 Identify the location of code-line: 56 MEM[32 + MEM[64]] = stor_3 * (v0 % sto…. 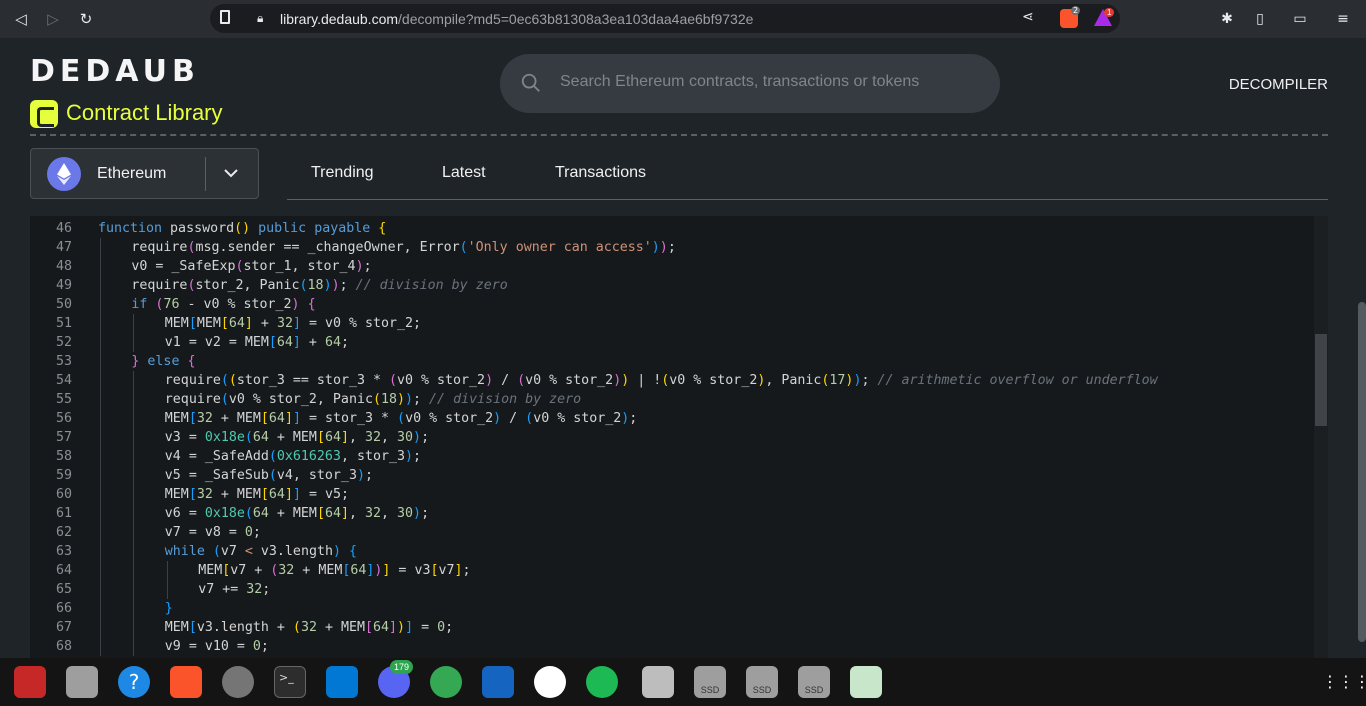
(672, 418).